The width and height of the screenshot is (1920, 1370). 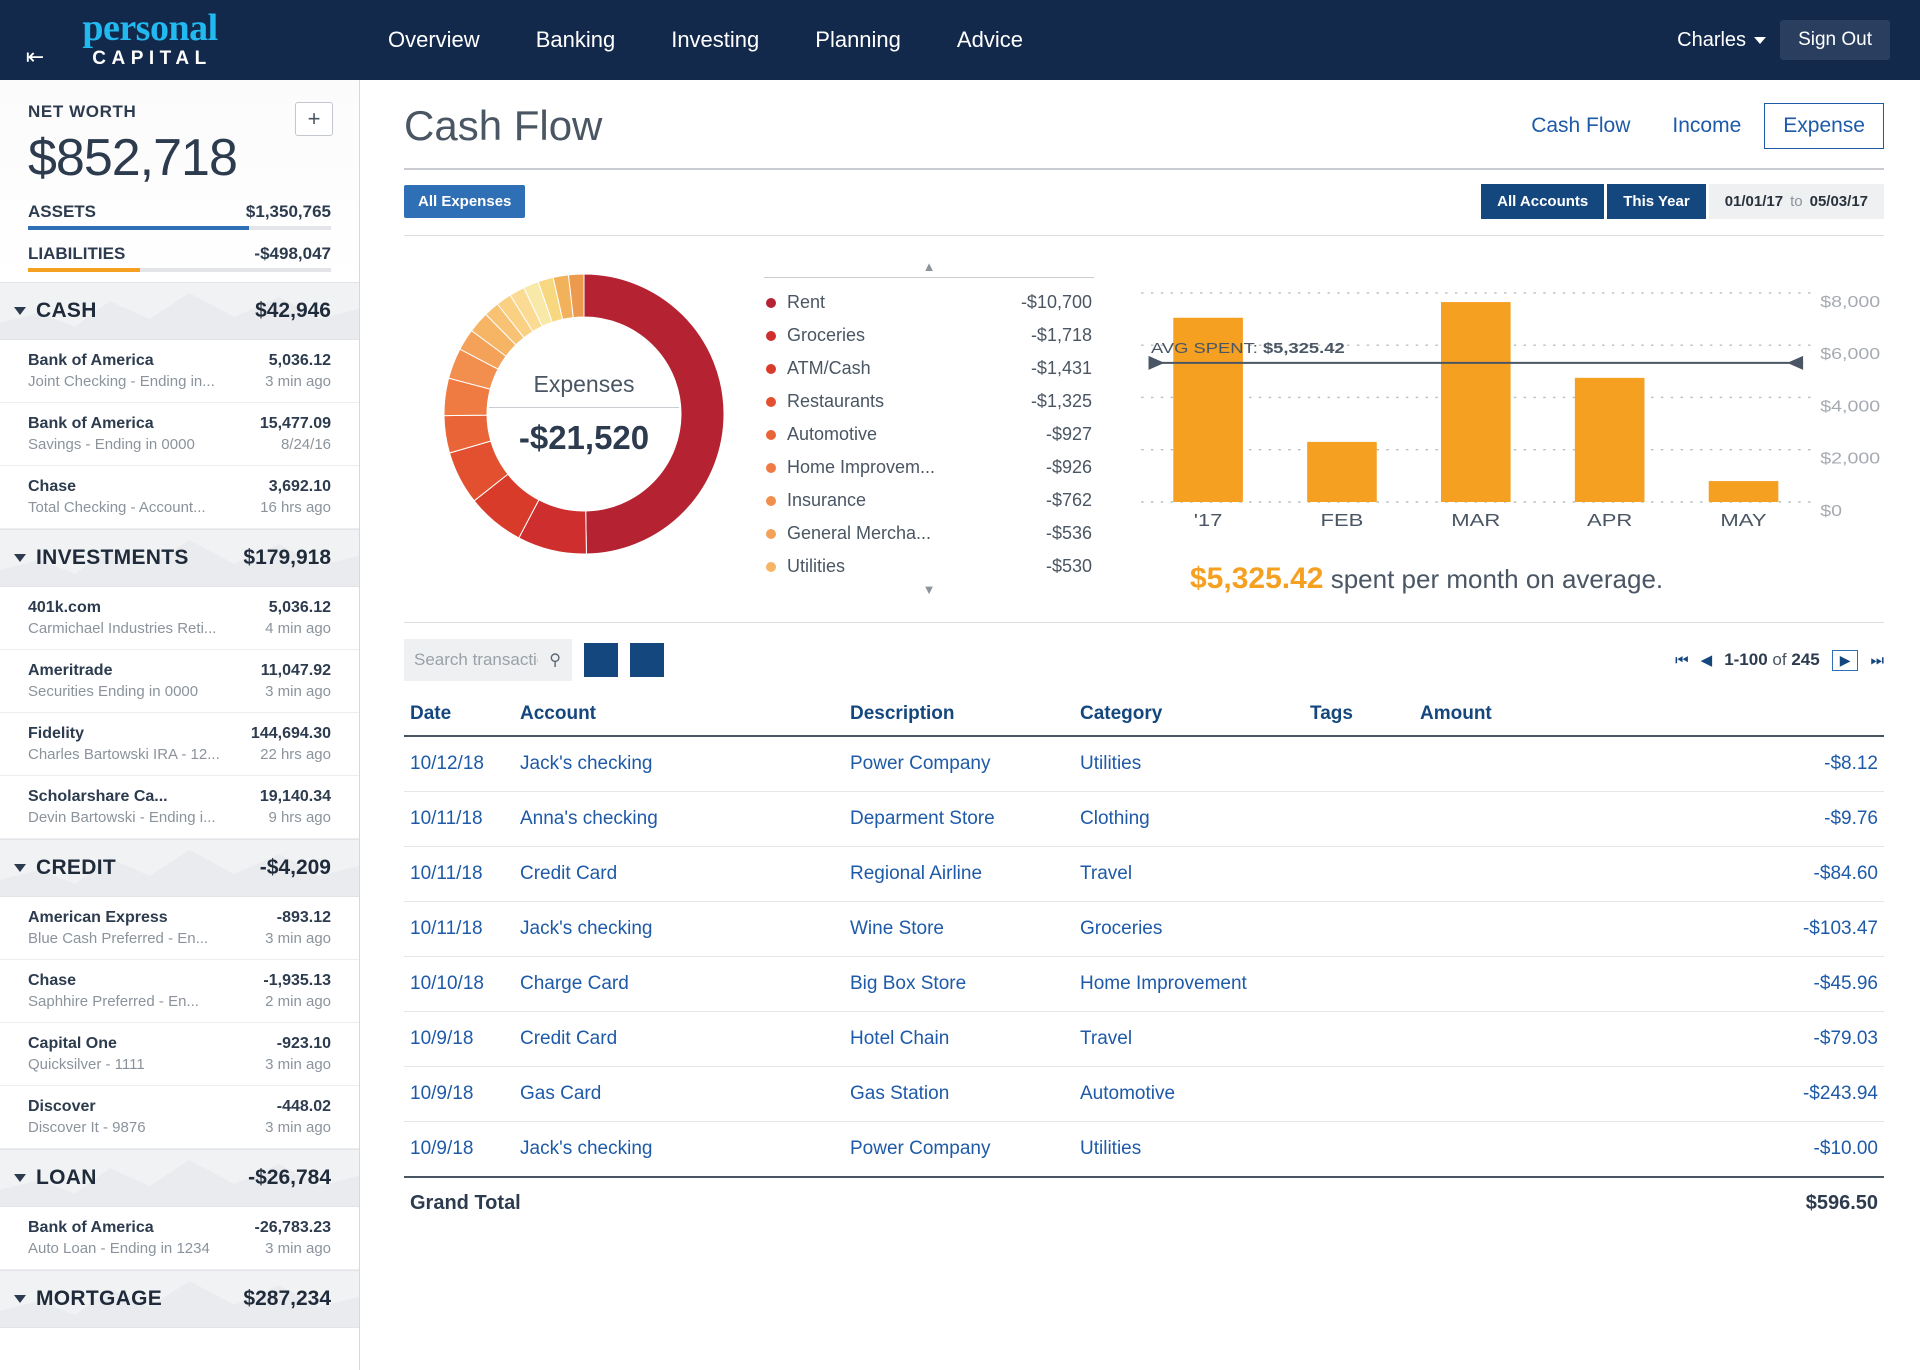 I want to click on tab-cash-flow: Cash Flow, so click(x=1580, y=126).